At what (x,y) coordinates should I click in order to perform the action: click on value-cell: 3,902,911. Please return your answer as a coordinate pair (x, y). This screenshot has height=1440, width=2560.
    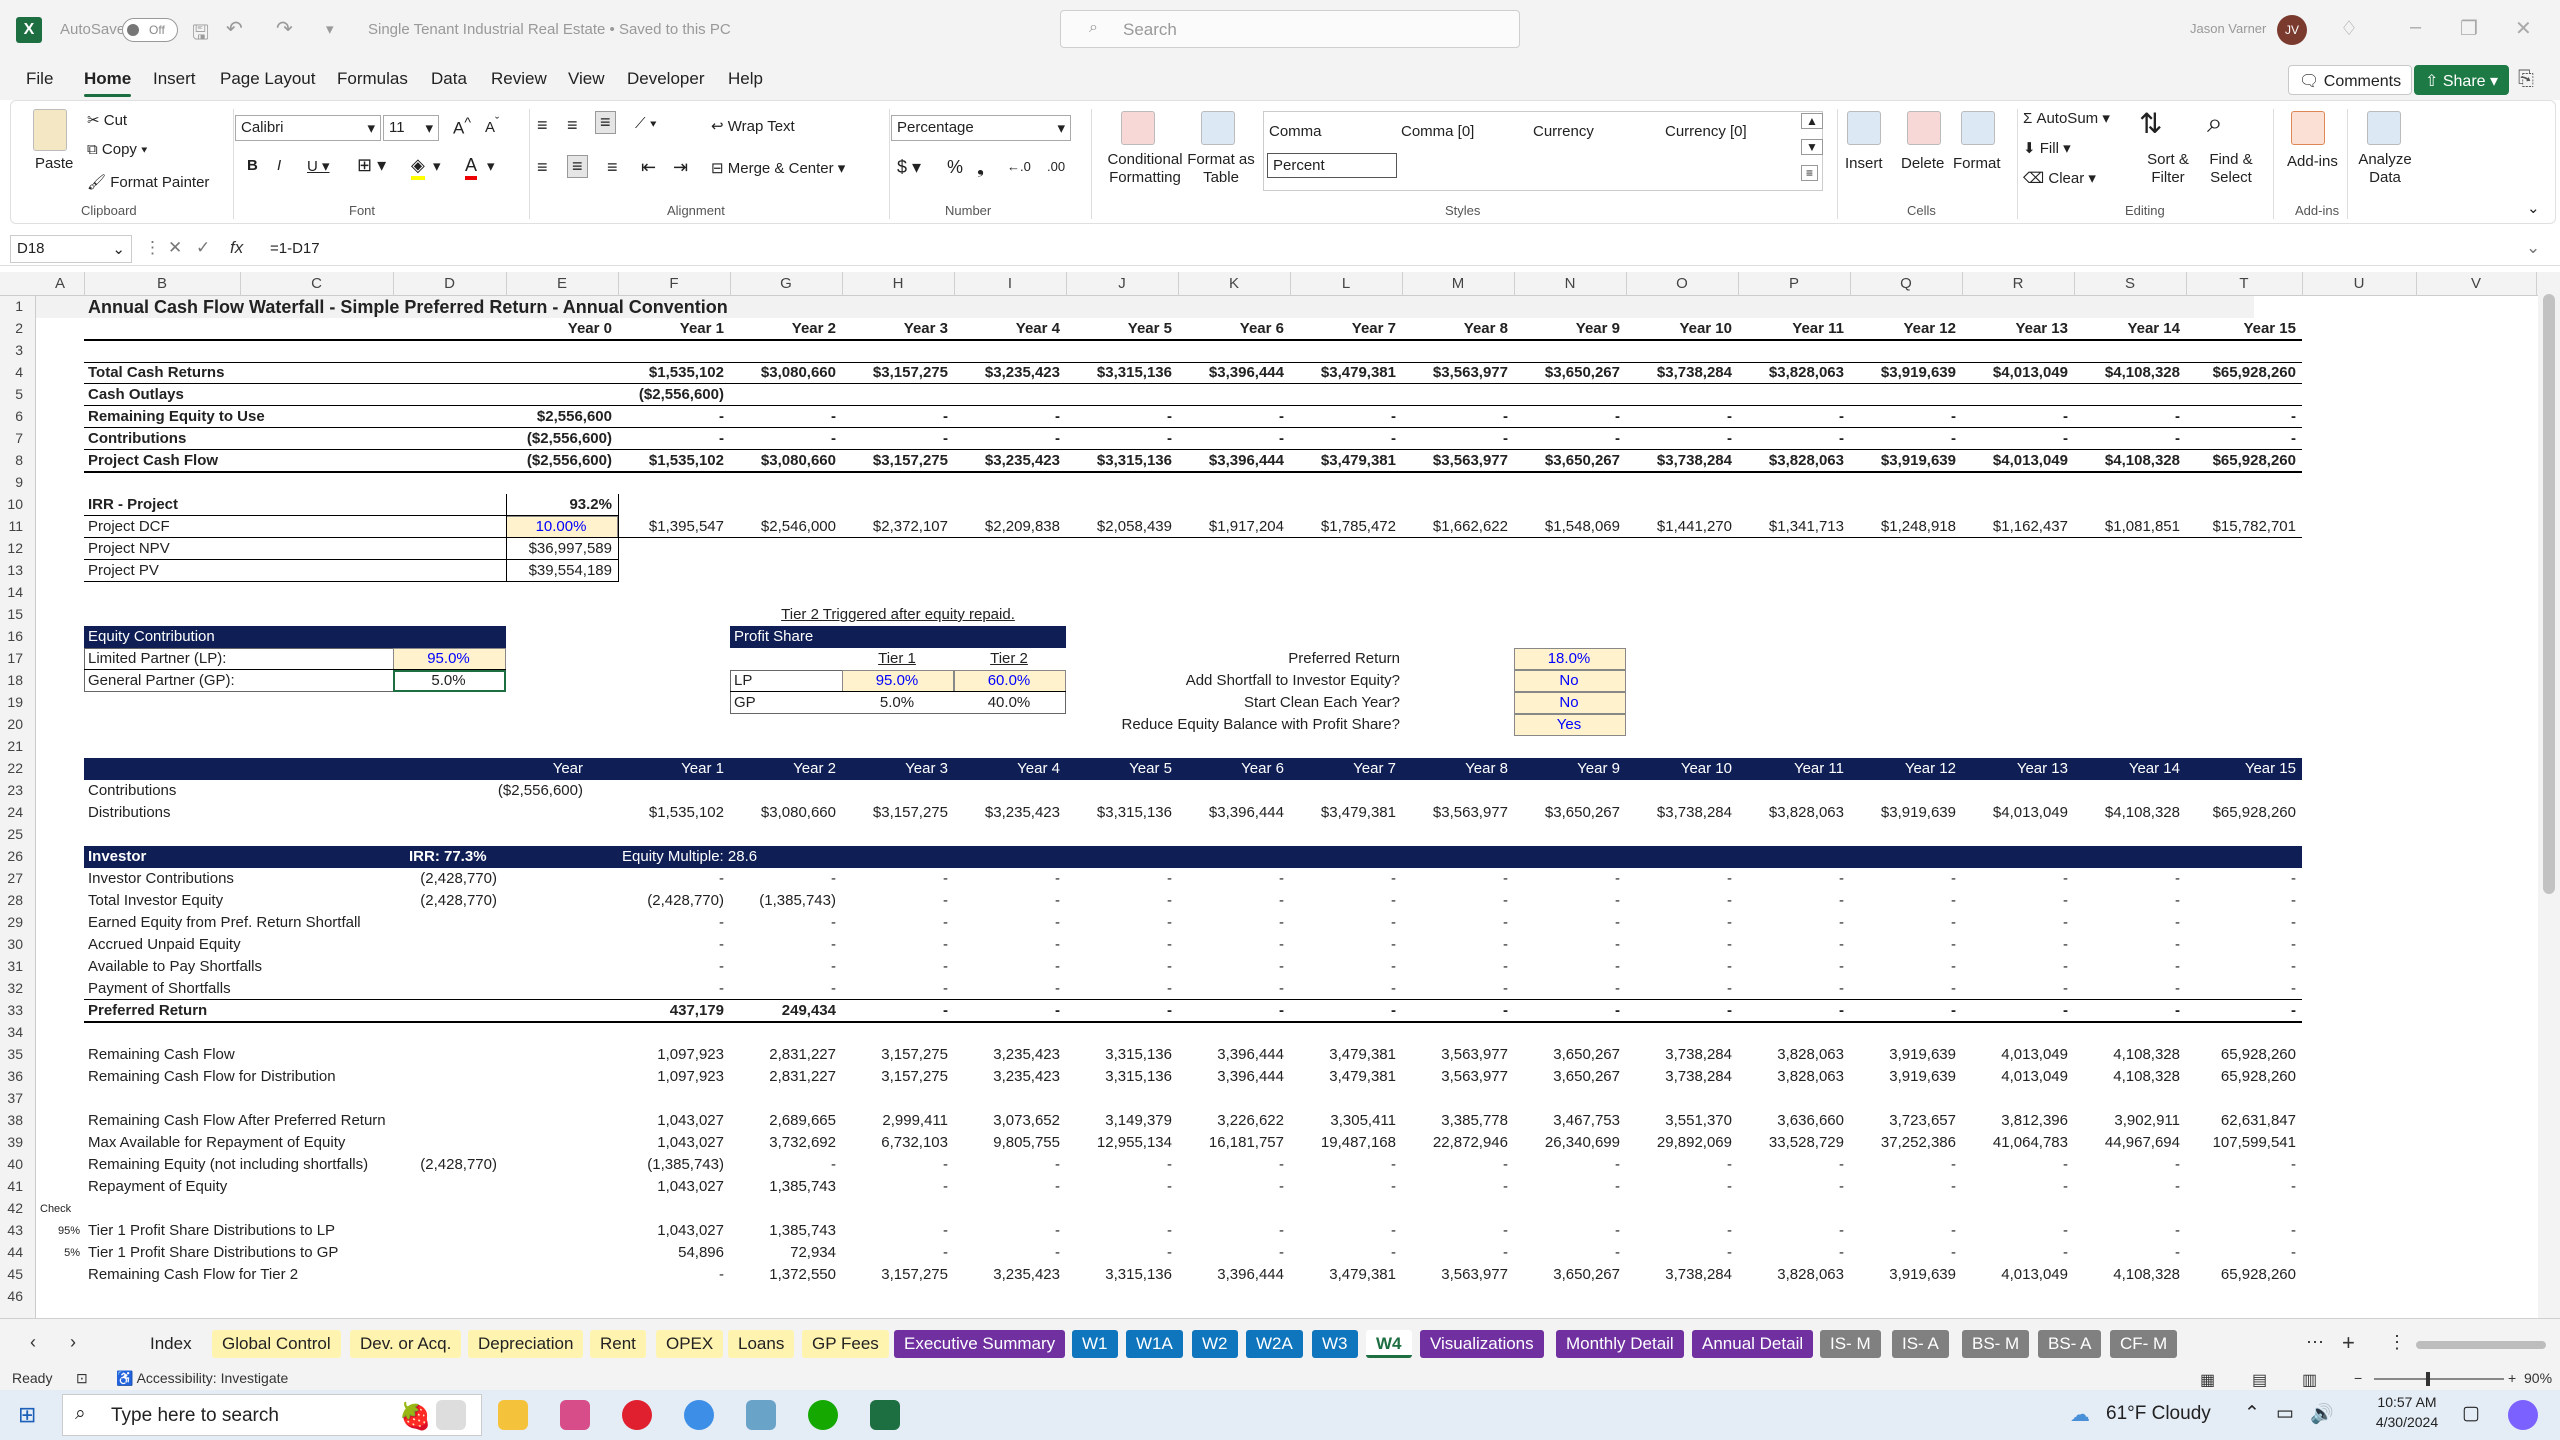
    Looking at the image, I should click on (2129, 1121).